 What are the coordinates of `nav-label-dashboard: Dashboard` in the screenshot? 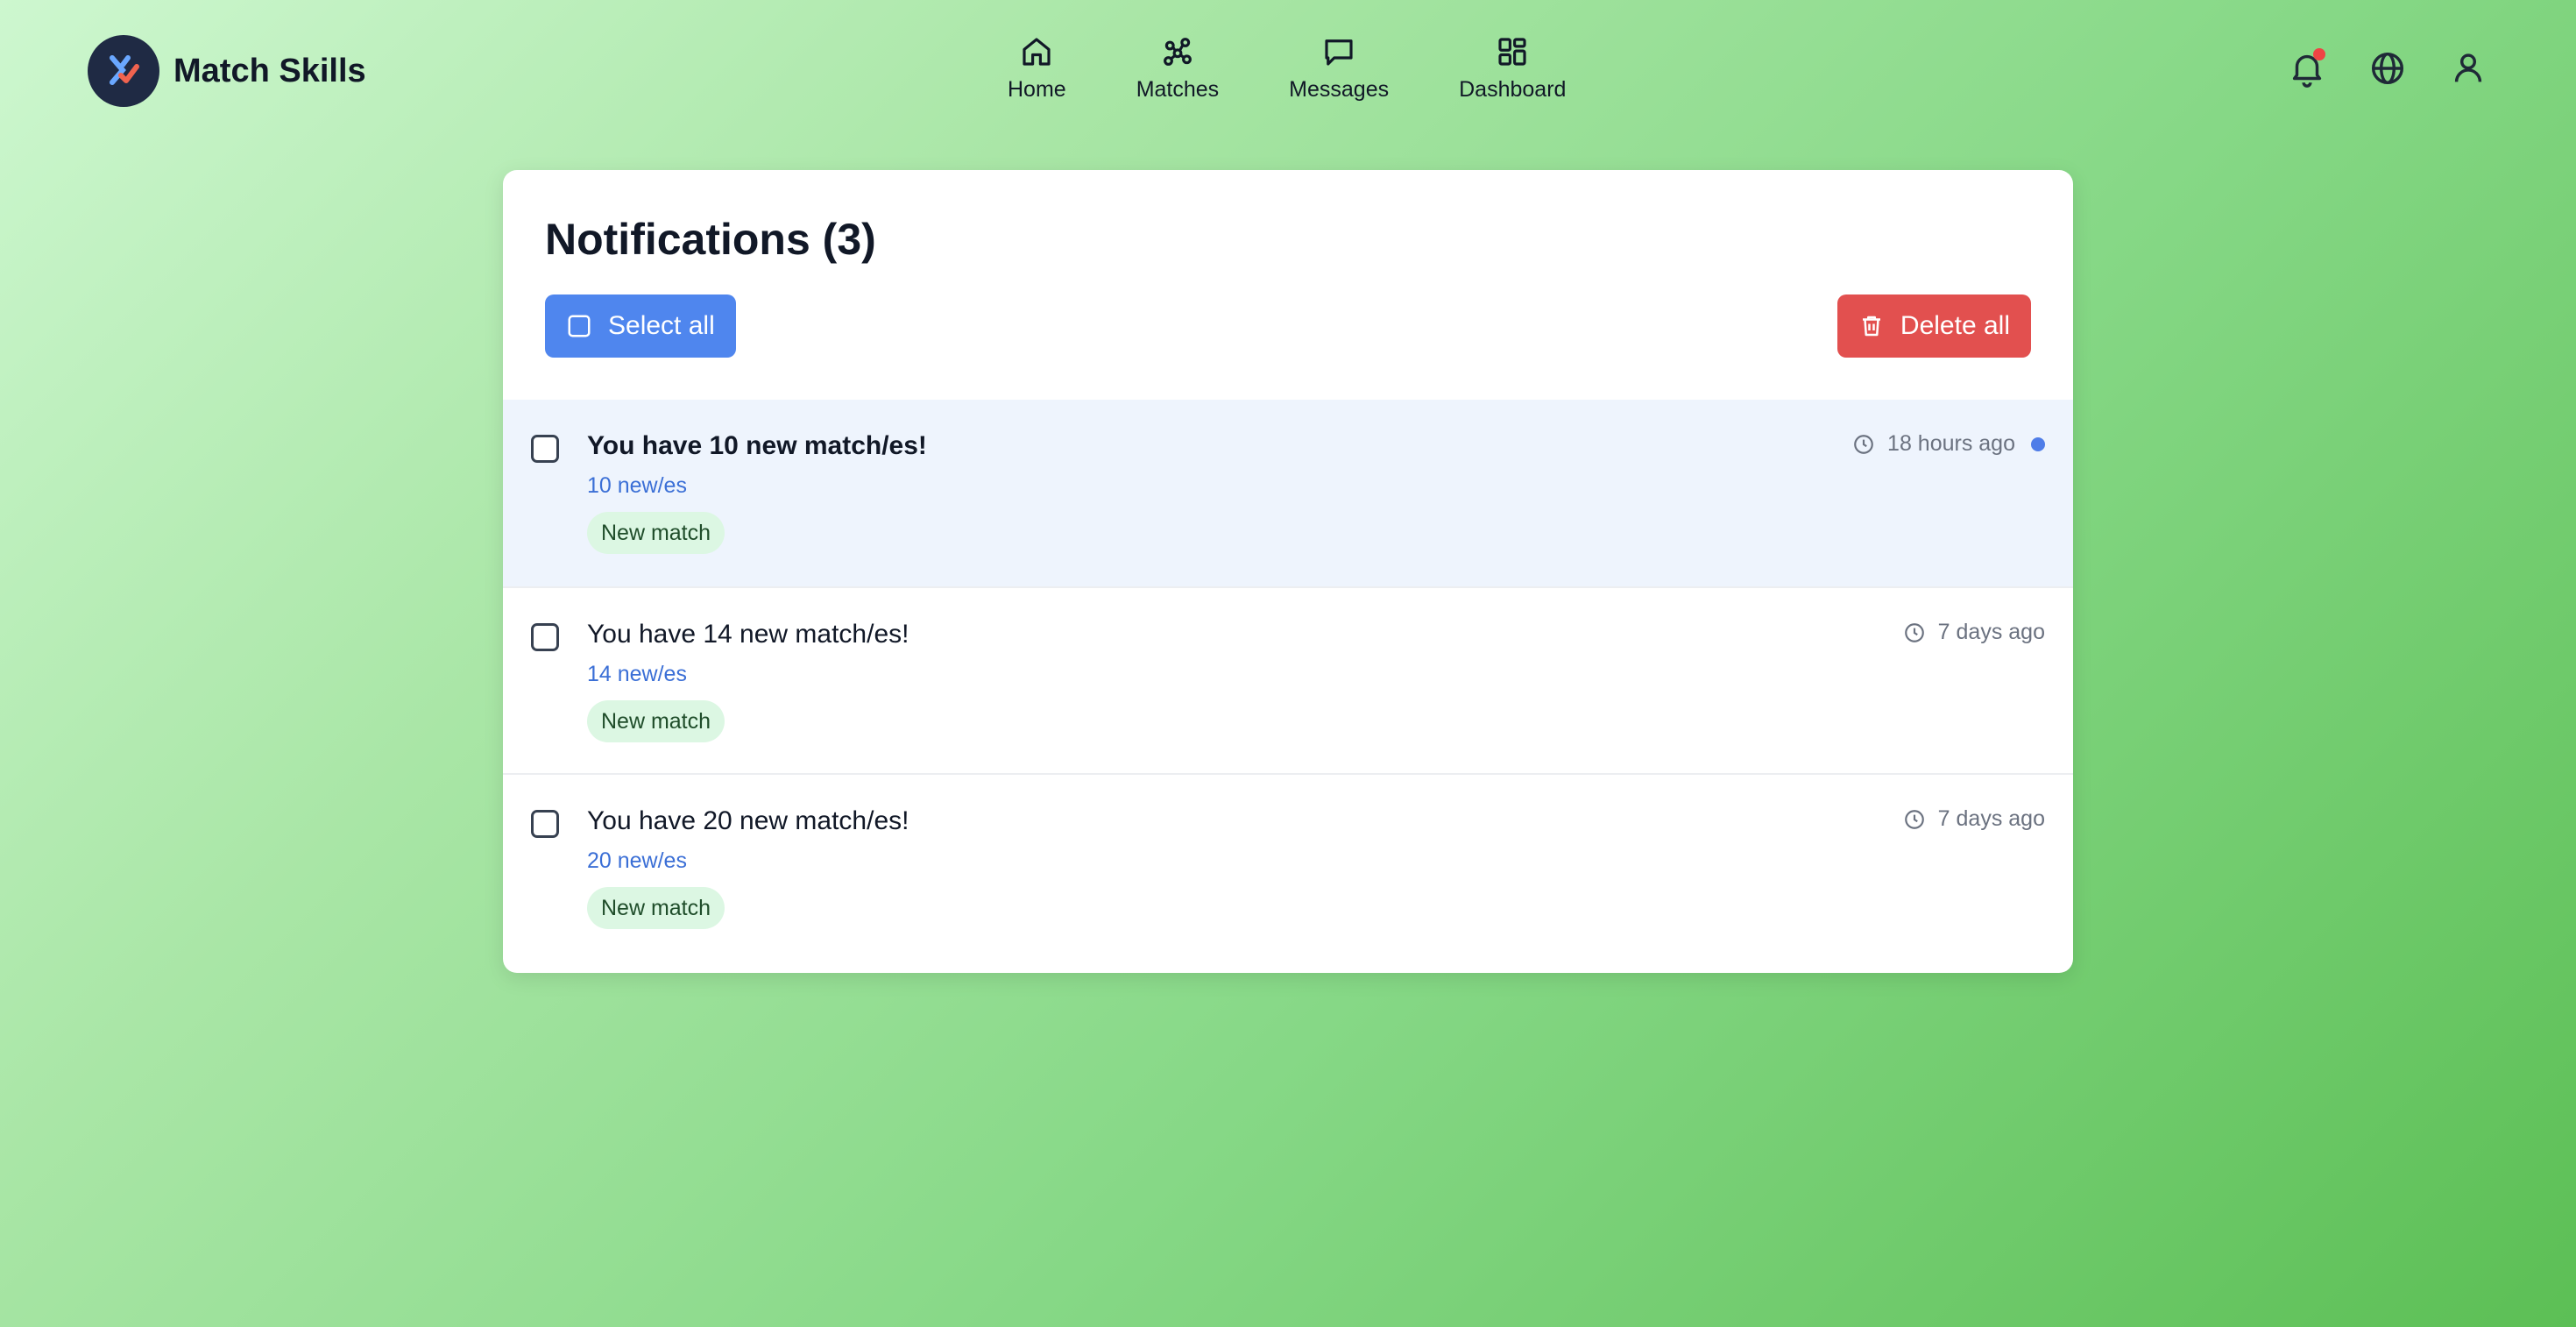 It's located at (1513, 89).